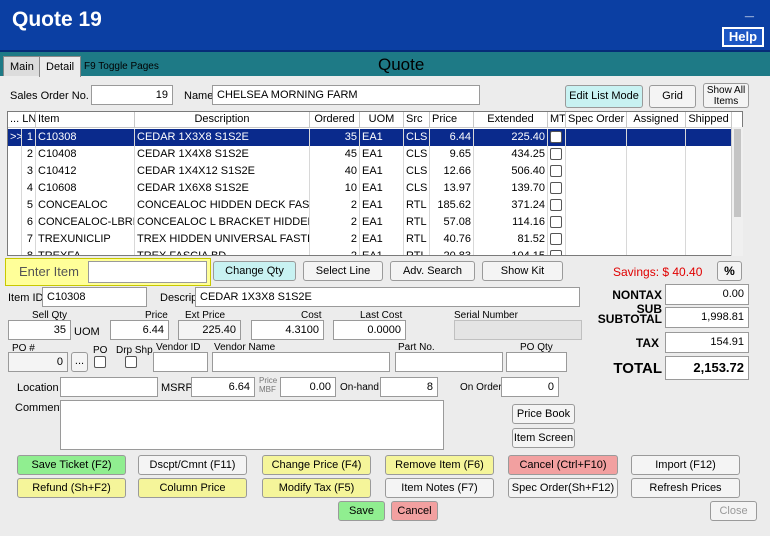 The width and height of the screenshot is (770, 536). I want to click on subtotal-field: 1,998.81, so click(707, 317).